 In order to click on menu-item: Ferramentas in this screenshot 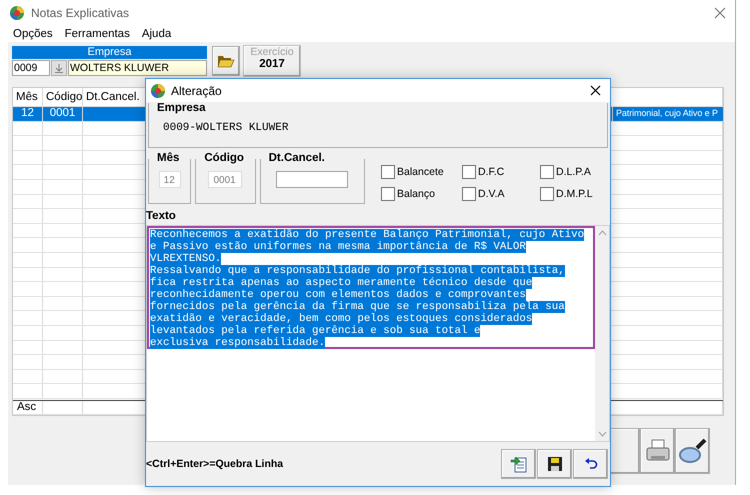, I will do `click(97, 34)`.